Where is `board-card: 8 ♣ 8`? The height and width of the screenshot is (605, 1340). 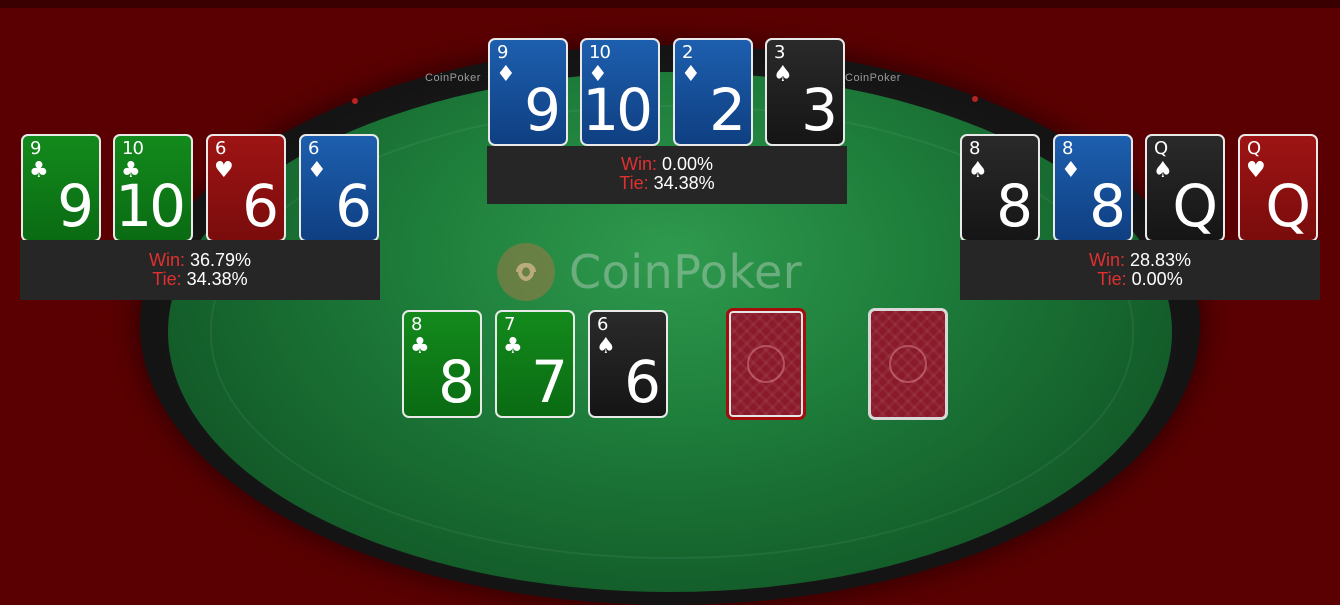 board-card: 8 ♣ 8 is located at coordinates (442, 364).